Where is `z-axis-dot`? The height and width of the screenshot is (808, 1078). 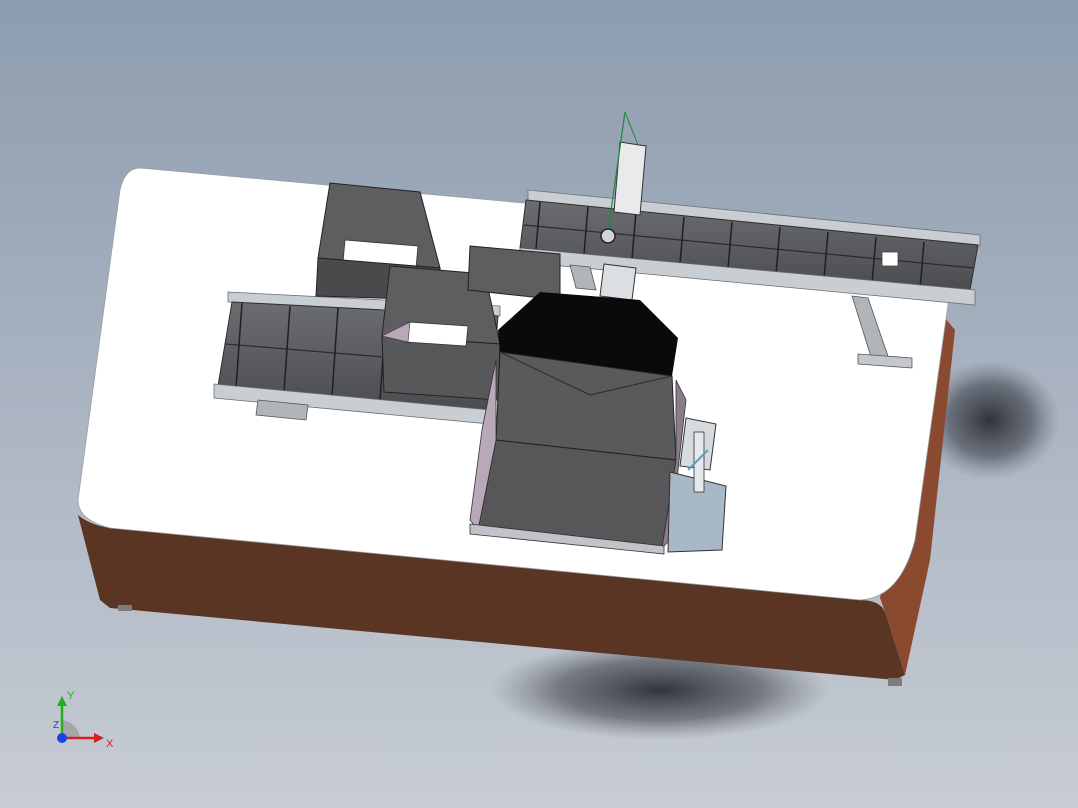 z-axis-dot is located at coordinates (62, 738).